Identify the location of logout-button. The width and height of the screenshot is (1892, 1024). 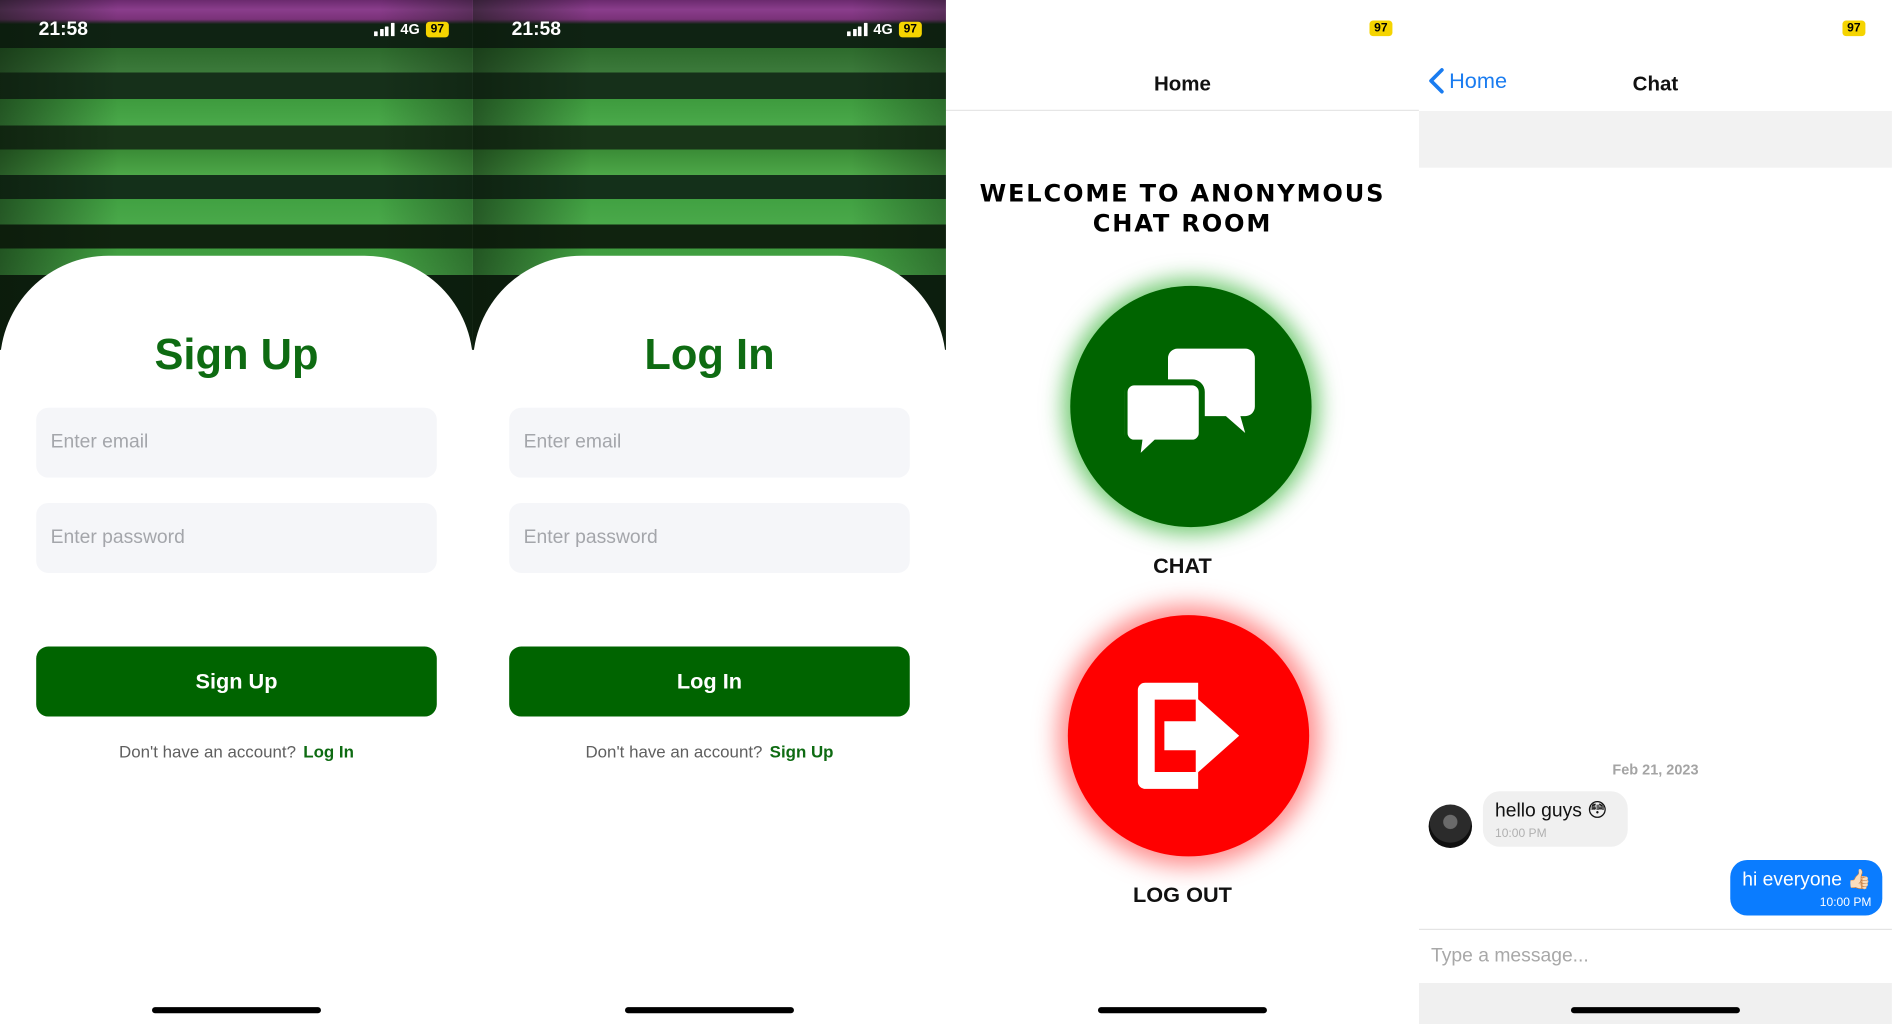
(1188, 736).